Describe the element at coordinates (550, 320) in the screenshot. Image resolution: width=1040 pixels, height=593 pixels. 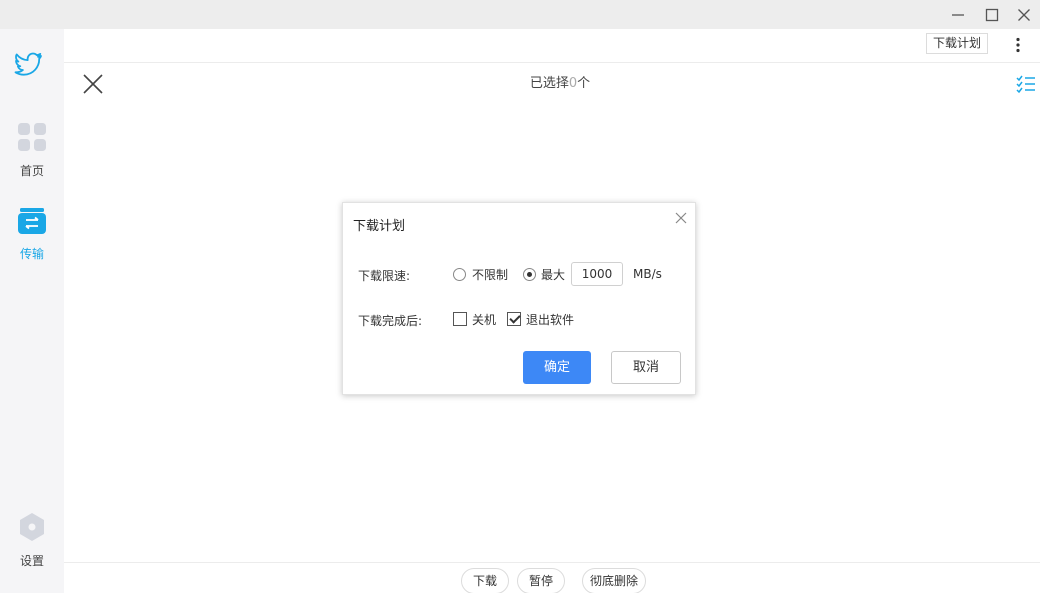
I see `exit-app-checkbox-label: 退出软件` at that location.